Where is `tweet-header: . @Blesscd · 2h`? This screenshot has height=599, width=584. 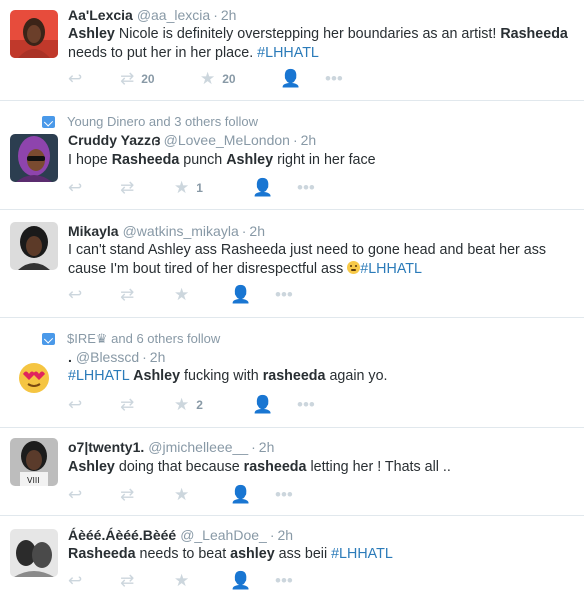
tweet-header: . @Blesscd · 2h is located at coordinates (116, 357).